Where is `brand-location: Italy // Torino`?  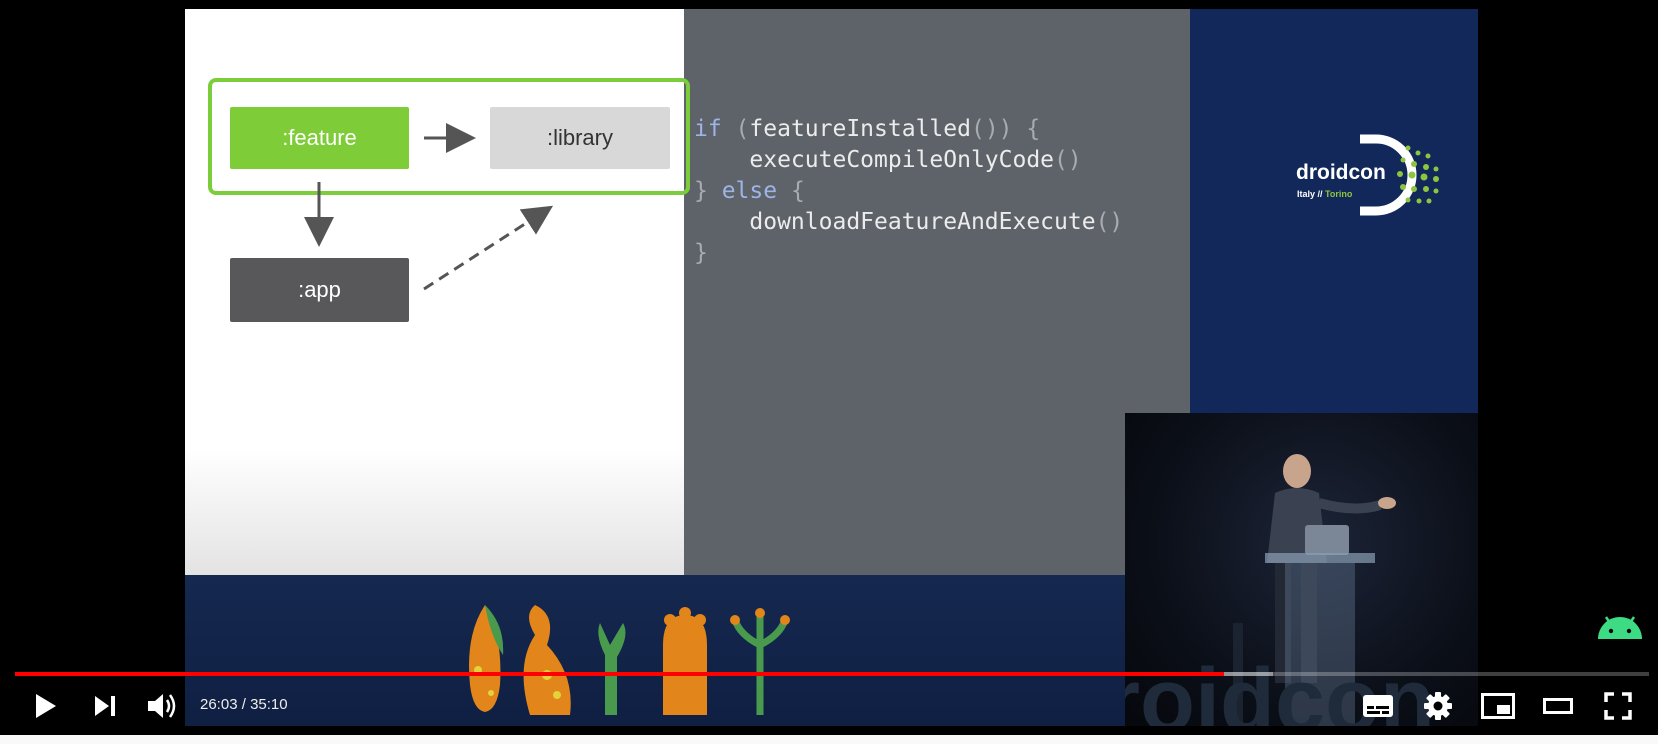
brand-location: Italy // Torino is located at coordinates (1325, 194).